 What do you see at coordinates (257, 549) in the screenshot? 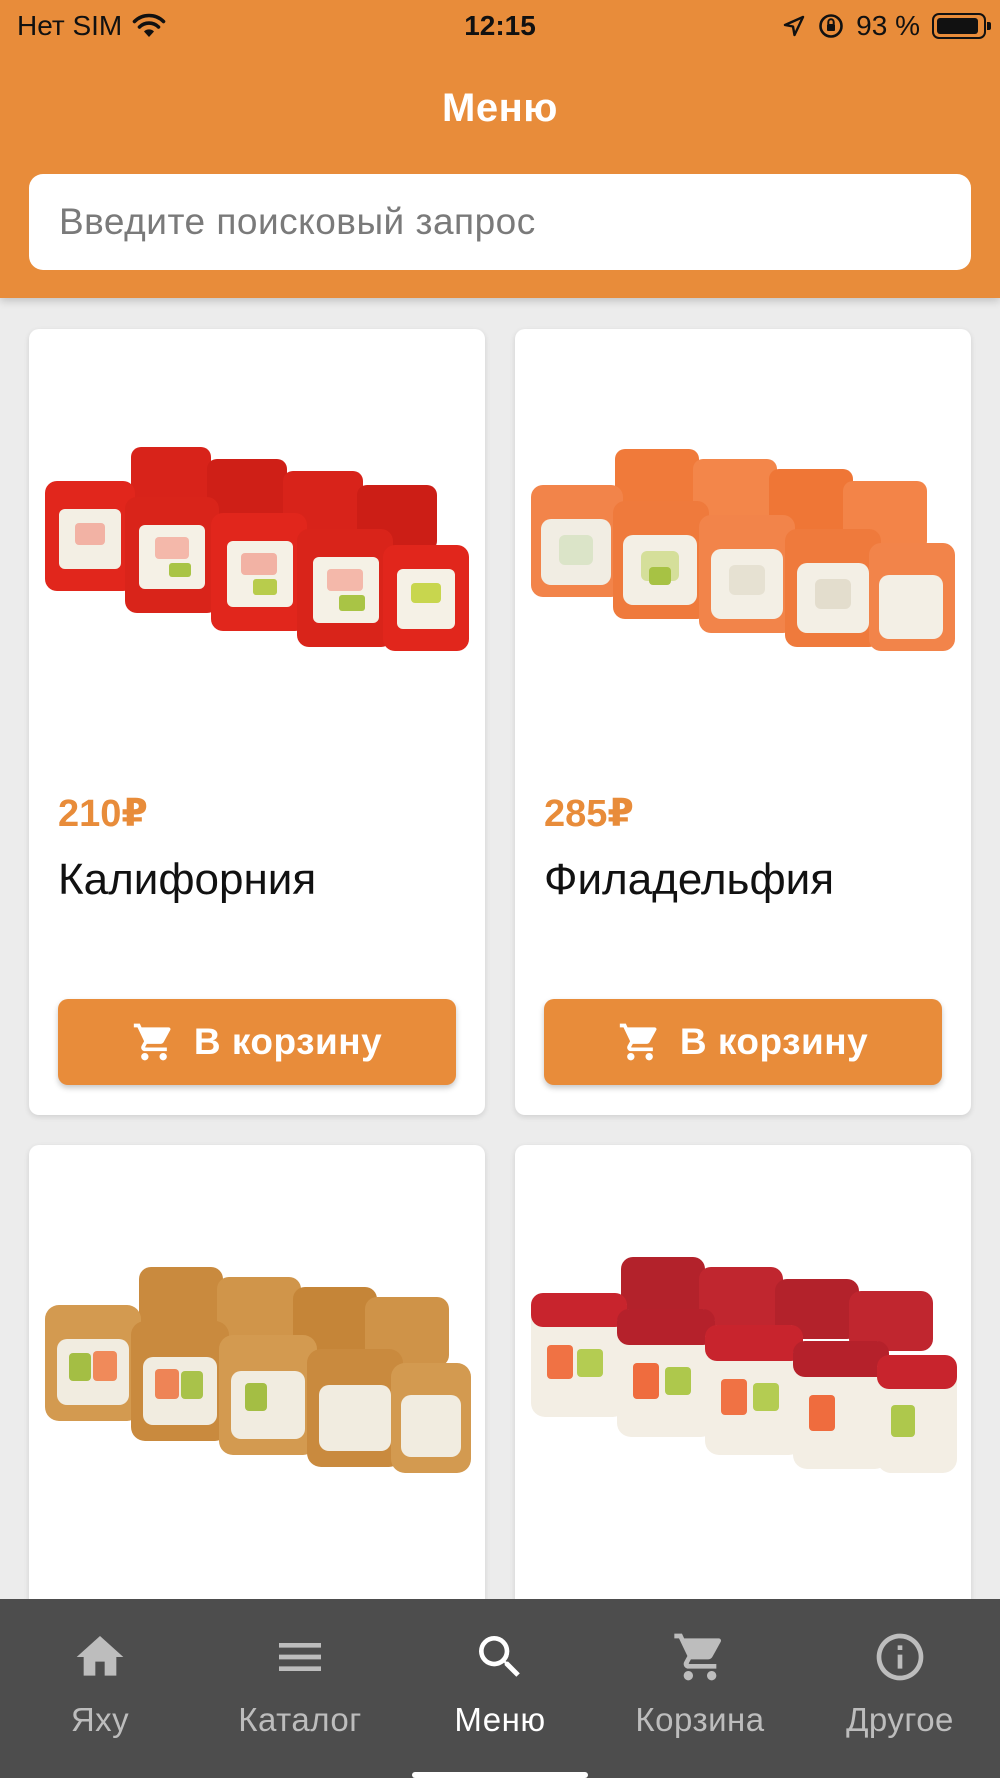
I see `product-image-california` at bounding box center [257, 549].